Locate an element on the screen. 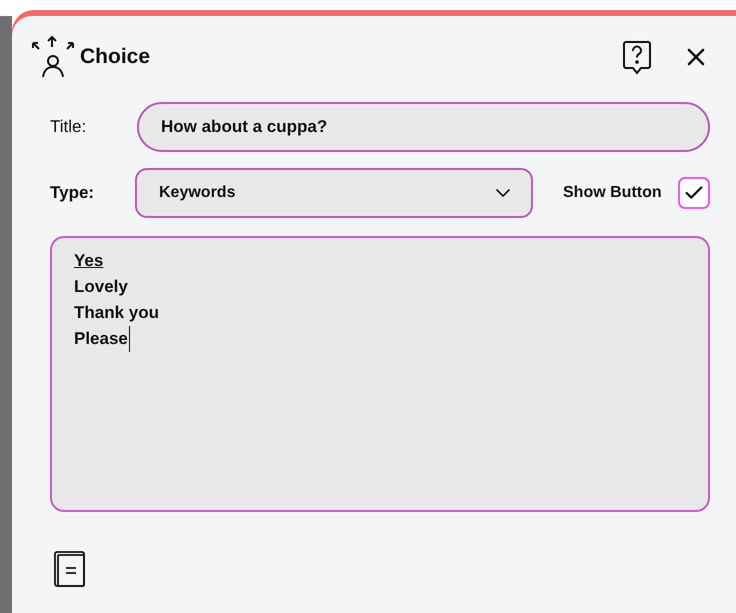 The width and height of the screenshot is (736, 613). show-button-label: Show Button is located at coordinates (612, 193).